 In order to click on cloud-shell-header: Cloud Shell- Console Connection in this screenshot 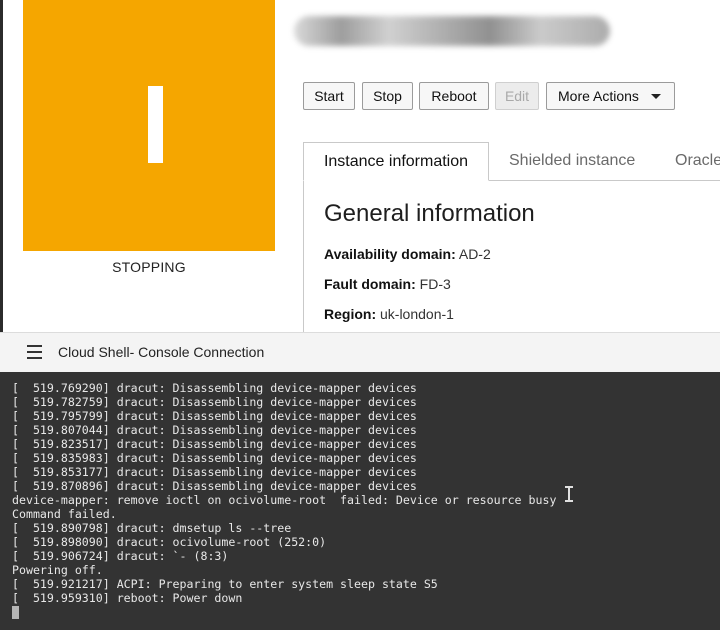, I will do `click(360, 352)`.